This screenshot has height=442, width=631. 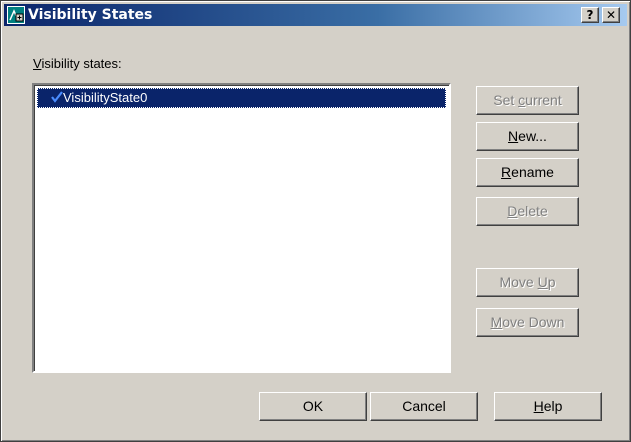 I want to click on visibility-states-label: Visibility states:, so click(x=77, y=63).